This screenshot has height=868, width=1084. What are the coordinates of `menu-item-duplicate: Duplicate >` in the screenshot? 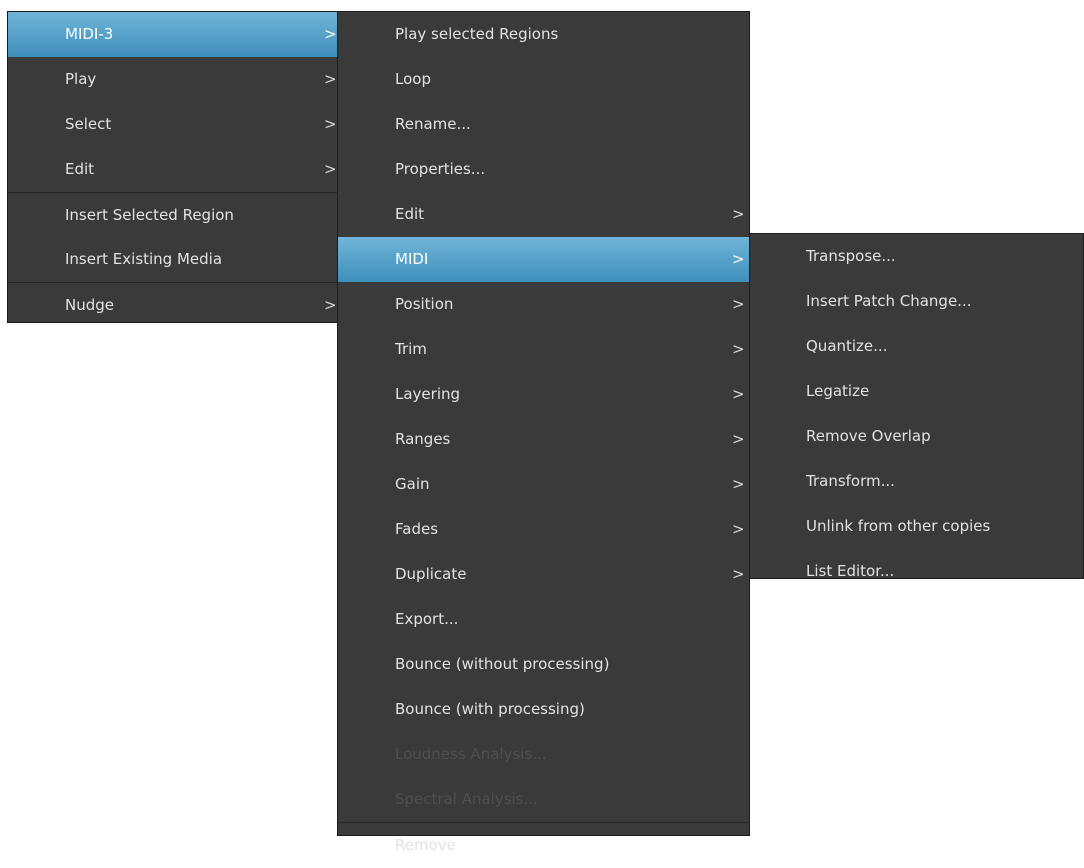 It's located at (543, 574).